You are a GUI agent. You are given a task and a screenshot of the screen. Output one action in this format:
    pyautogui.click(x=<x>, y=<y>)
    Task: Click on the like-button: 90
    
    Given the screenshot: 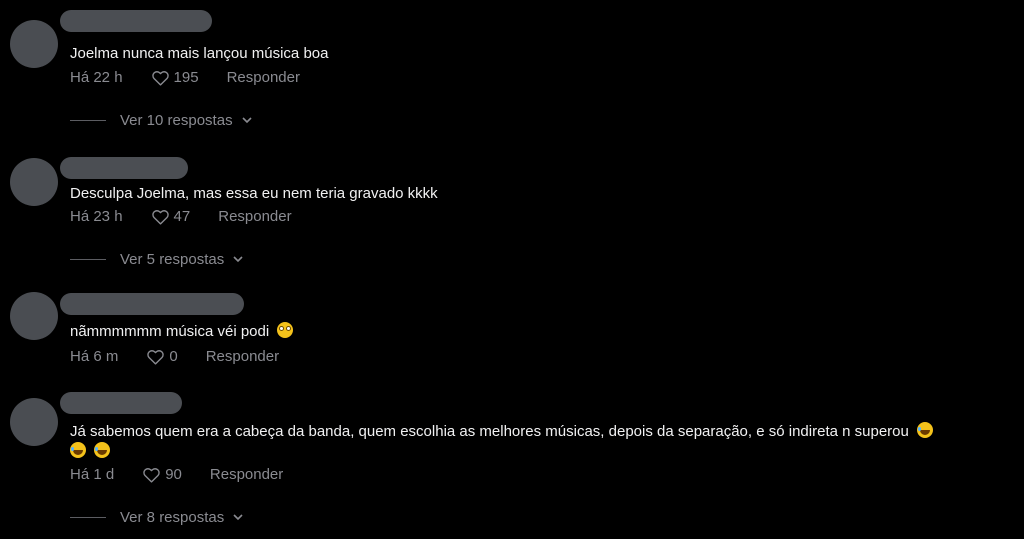 What is the action you would take?
    pyautogui.click(x=162, y=474)
    